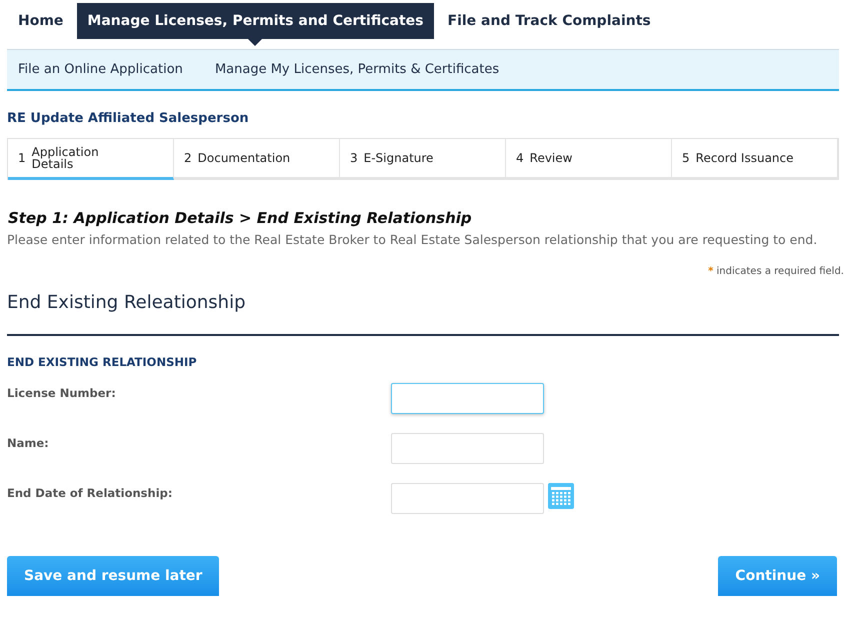 The width and height of the screenshot is (846, 622). I want to click on section-title: End Existing Releationship, so click(127, 303).